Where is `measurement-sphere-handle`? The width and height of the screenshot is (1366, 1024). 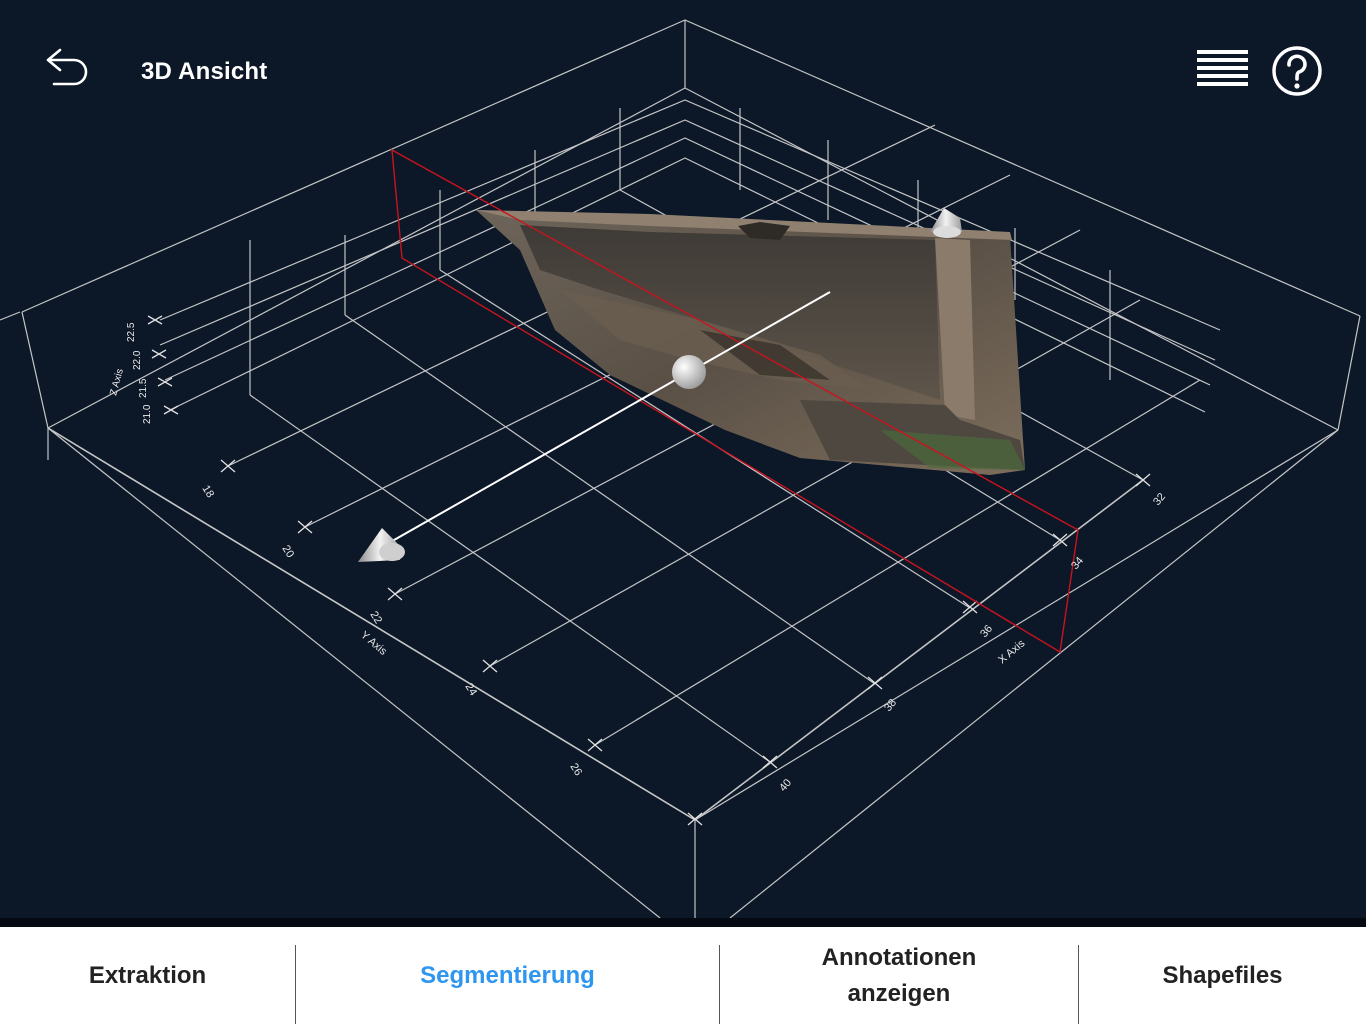
measurement-sphere-handle is located at coordinates (689, 372).